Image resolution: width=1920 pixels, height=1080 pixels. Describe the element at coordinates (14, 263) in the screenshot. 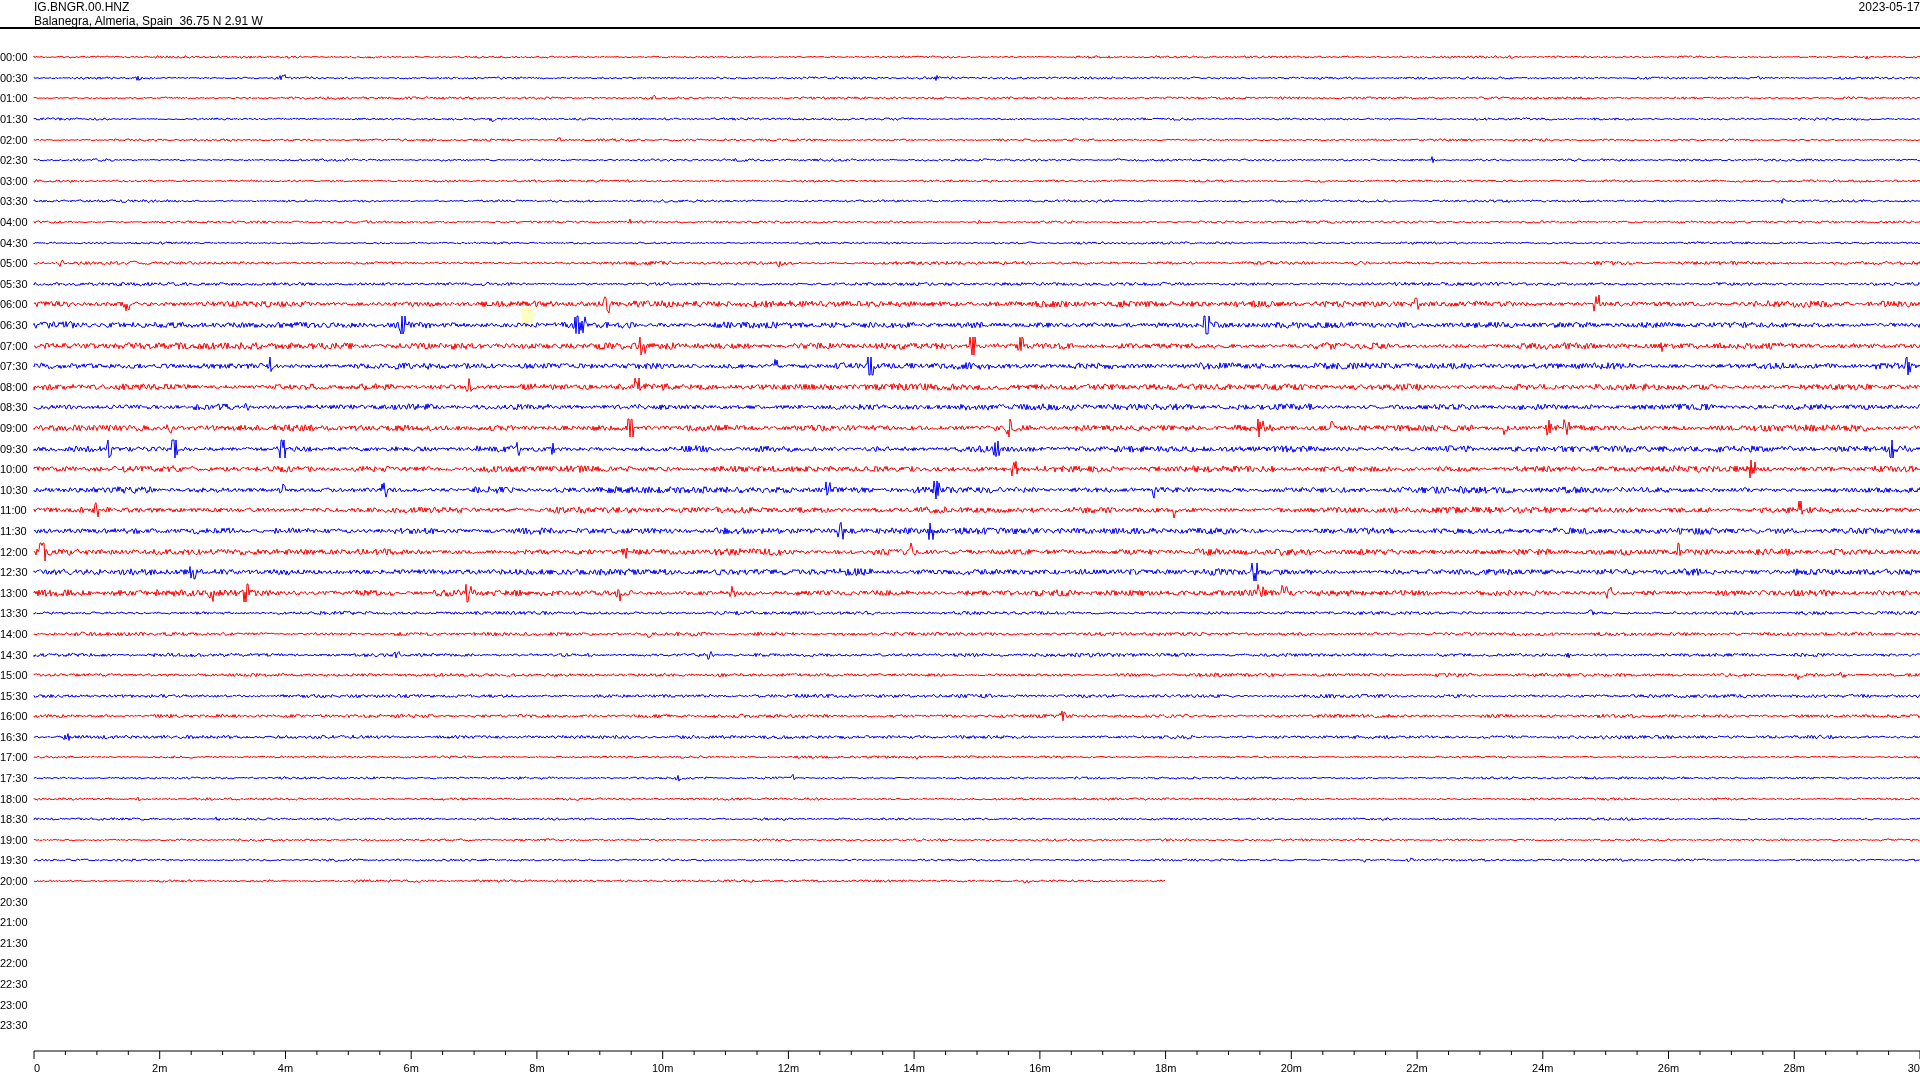

I see `time-label: 05:00` at that location.